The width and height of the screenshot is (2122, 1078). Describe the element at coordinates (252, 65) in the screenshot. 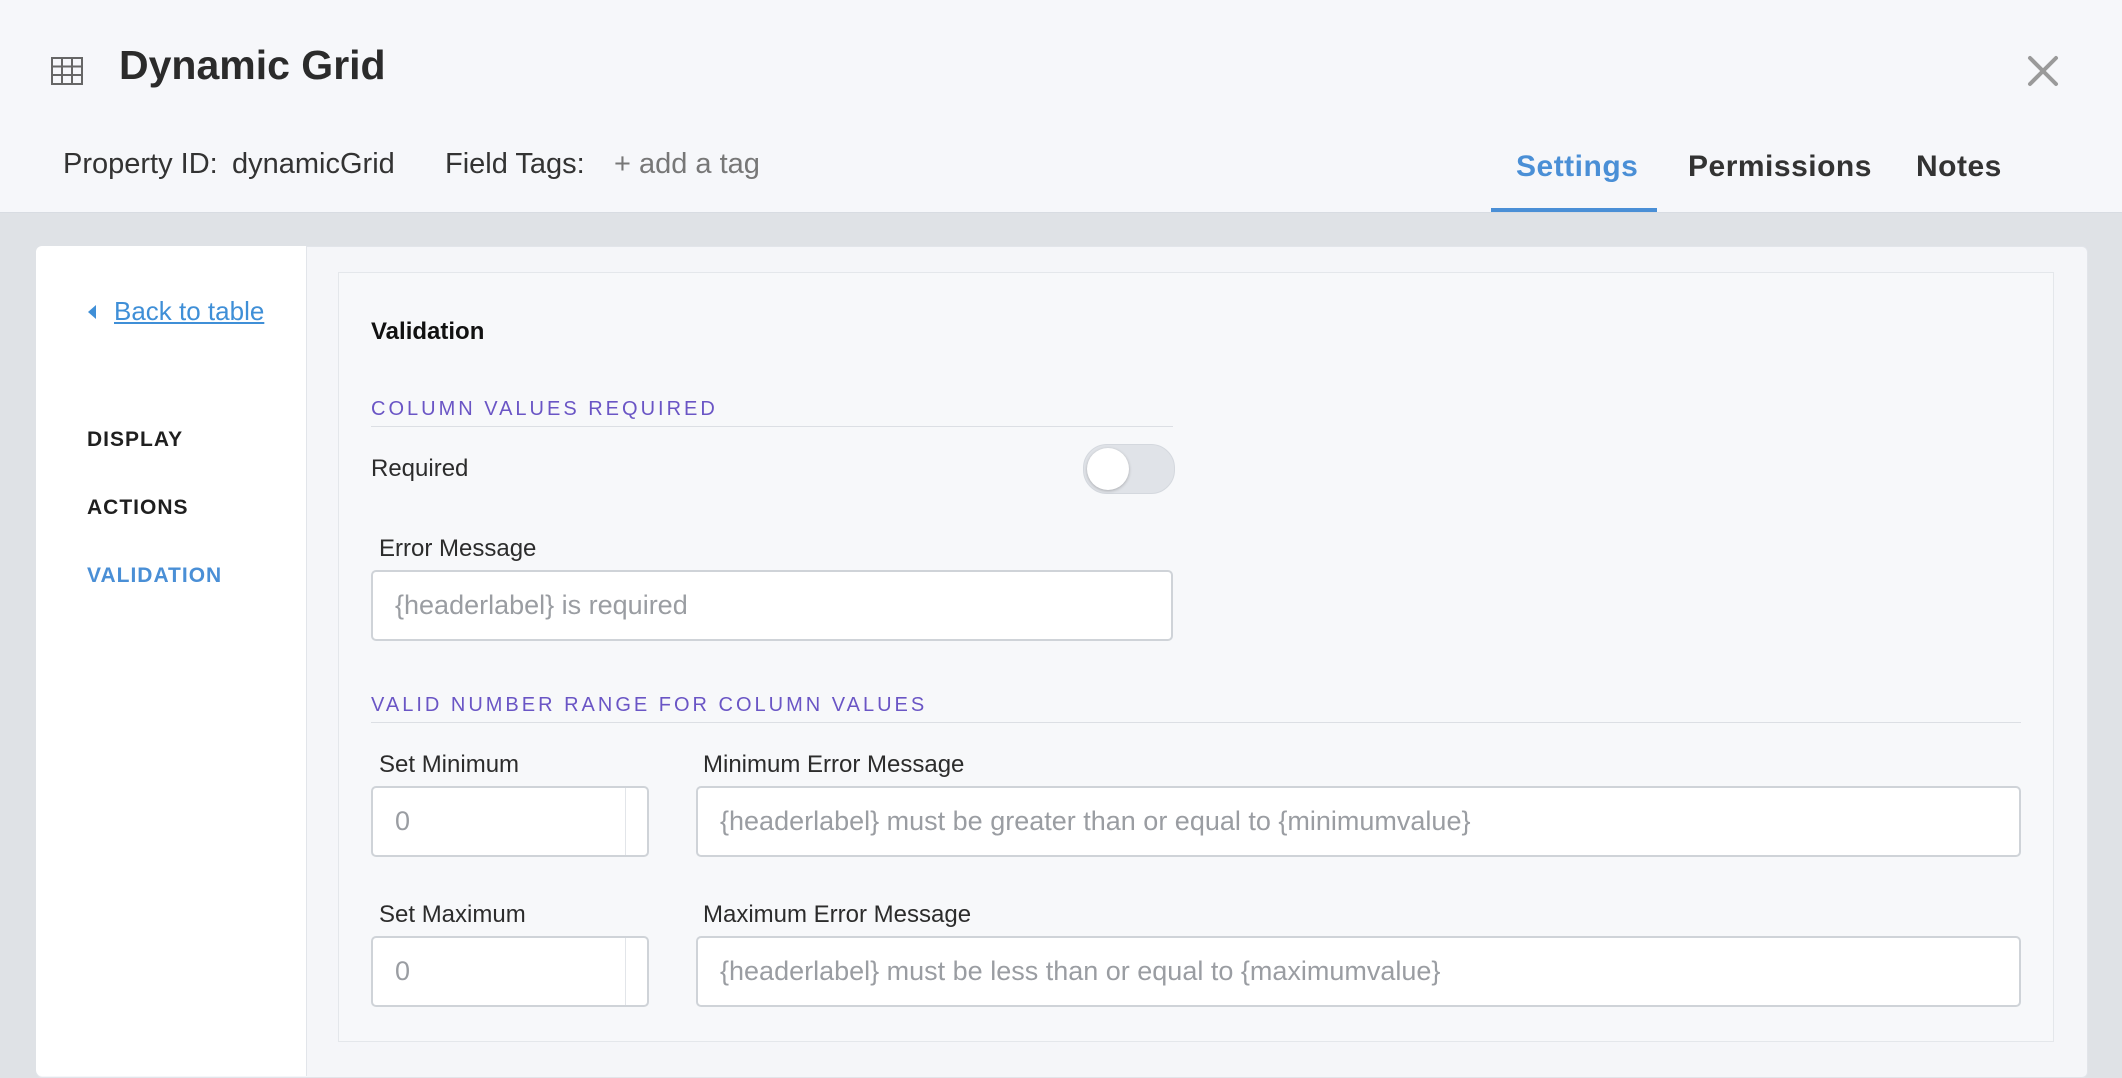

I see `dialog-title: Dynamic Grid` at that location.